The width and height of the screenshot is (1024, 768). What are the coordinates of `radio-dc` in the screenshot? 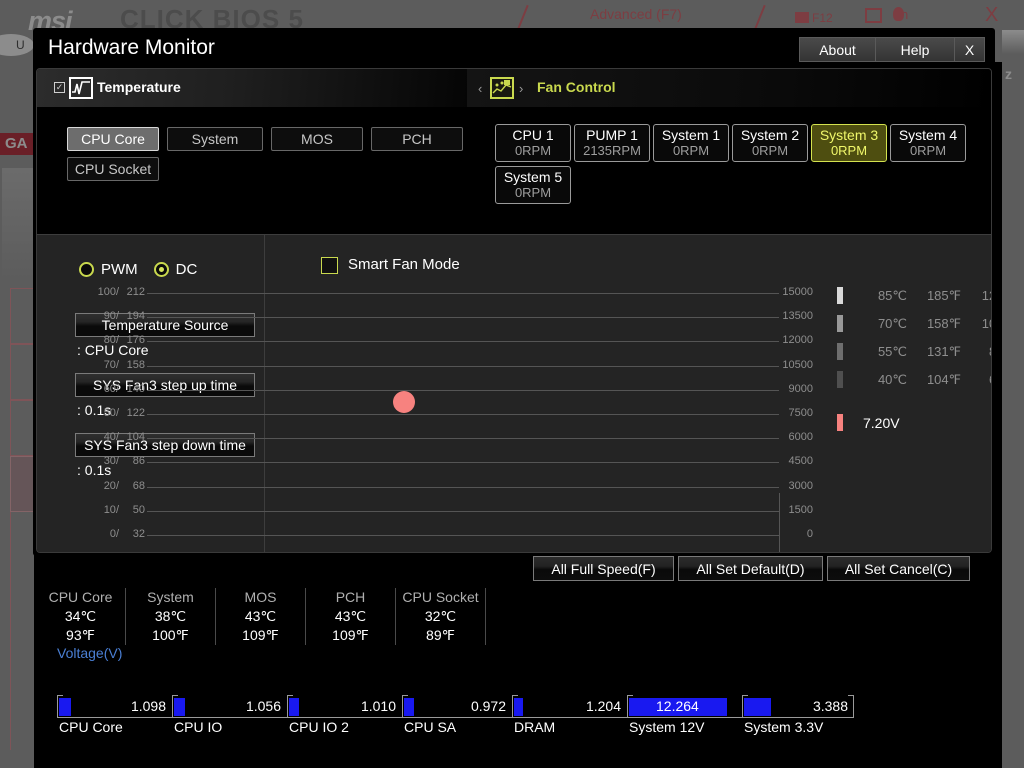 It's located at (161, 269).